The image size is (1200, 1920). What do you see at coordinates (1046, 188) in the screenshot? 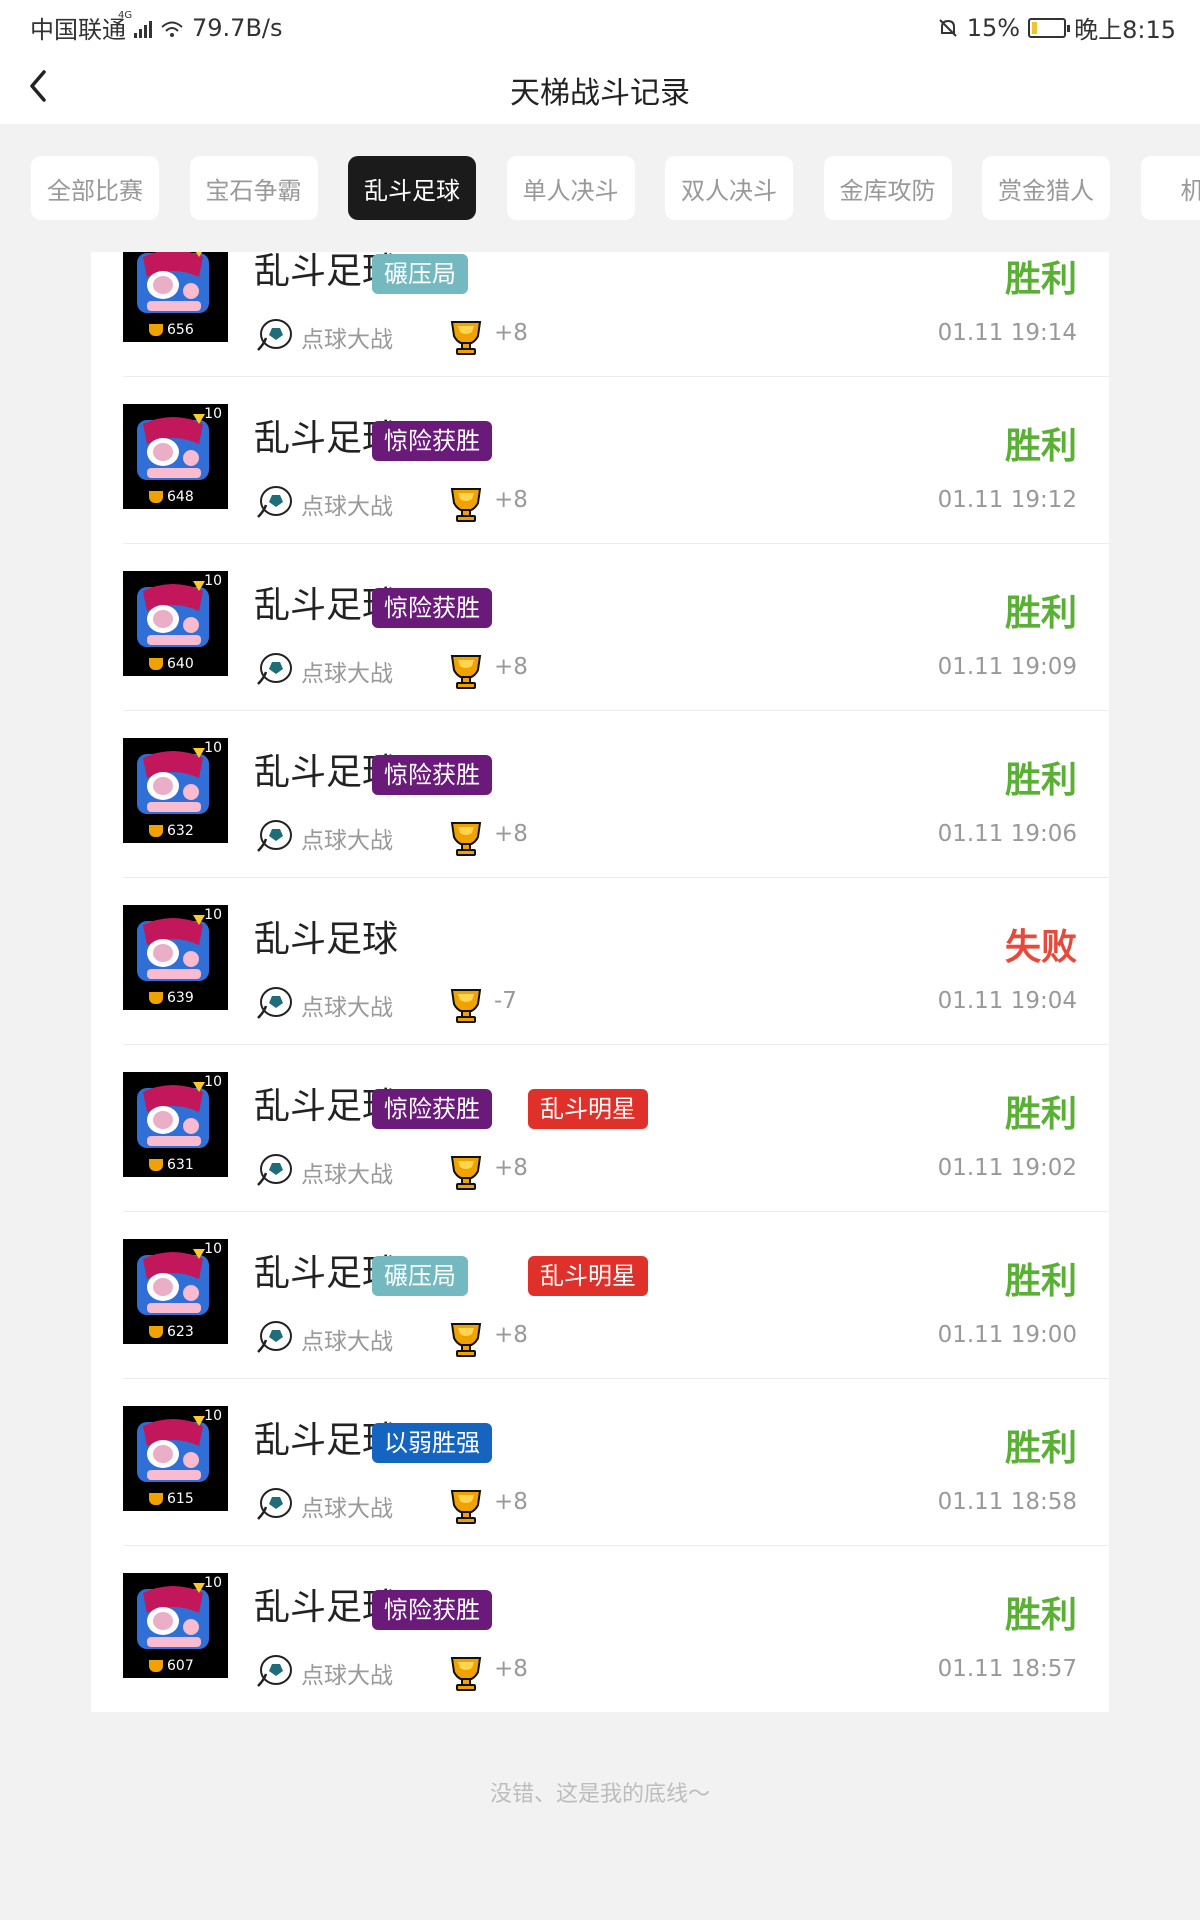
I see `tab-6: 赏金猎人` at bounding box center [1046, 188].